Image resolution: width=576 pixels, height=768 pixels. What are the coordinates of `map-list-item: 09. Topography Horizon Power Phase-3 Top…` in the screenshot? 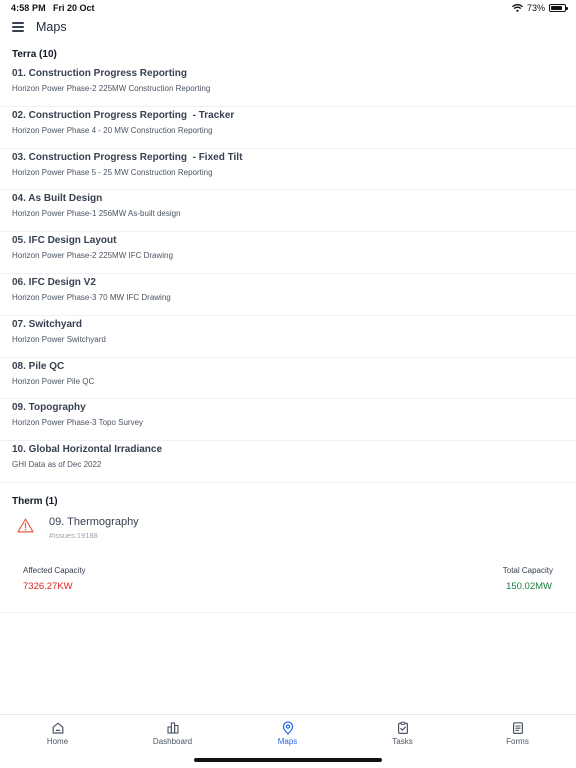 It's located at (288, 420).